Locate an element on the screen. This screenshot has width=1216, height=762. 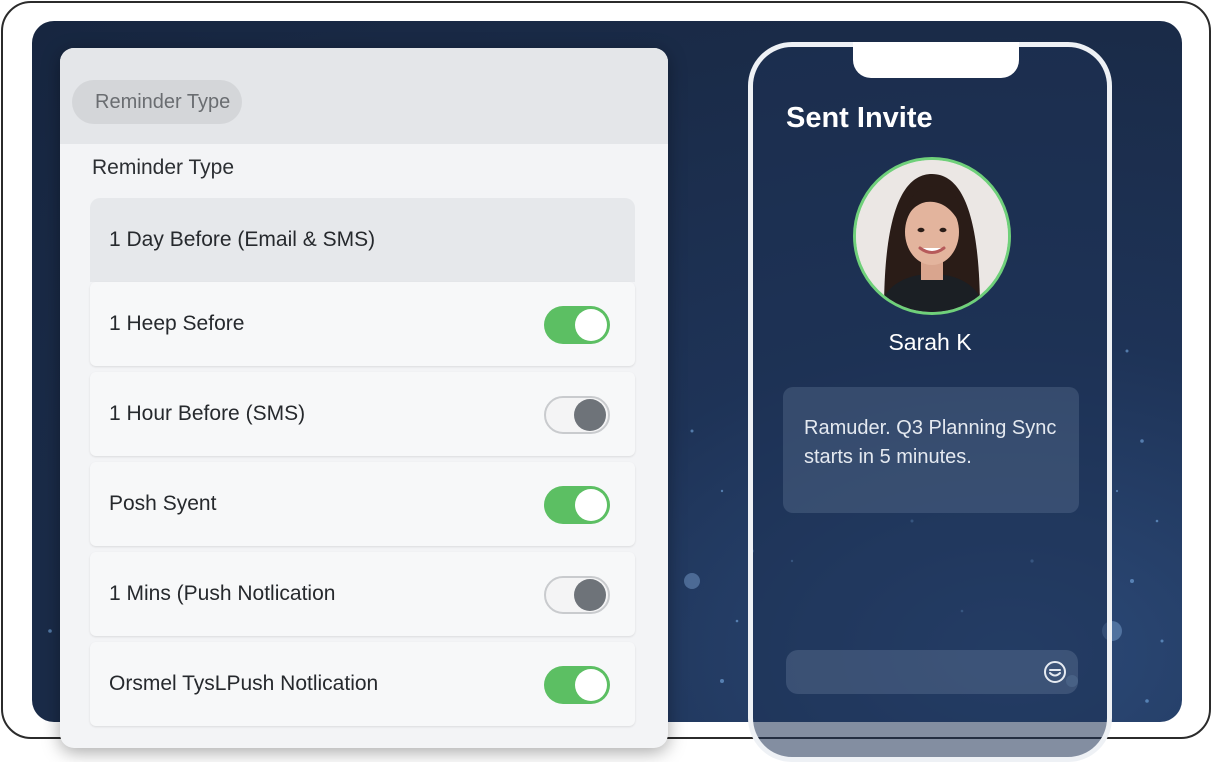
phone-notch is located at coordinates (936, 60).